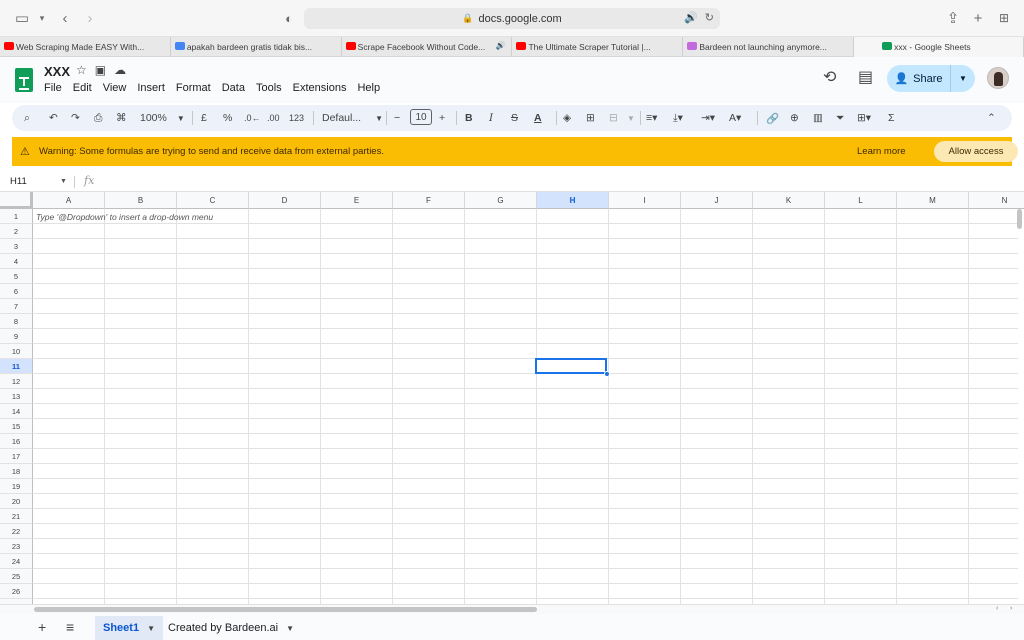 Image resolution: width=1024 pixels, height=640 pixels. I want to click on decrease-font-size-button: −, so click(397, 118).